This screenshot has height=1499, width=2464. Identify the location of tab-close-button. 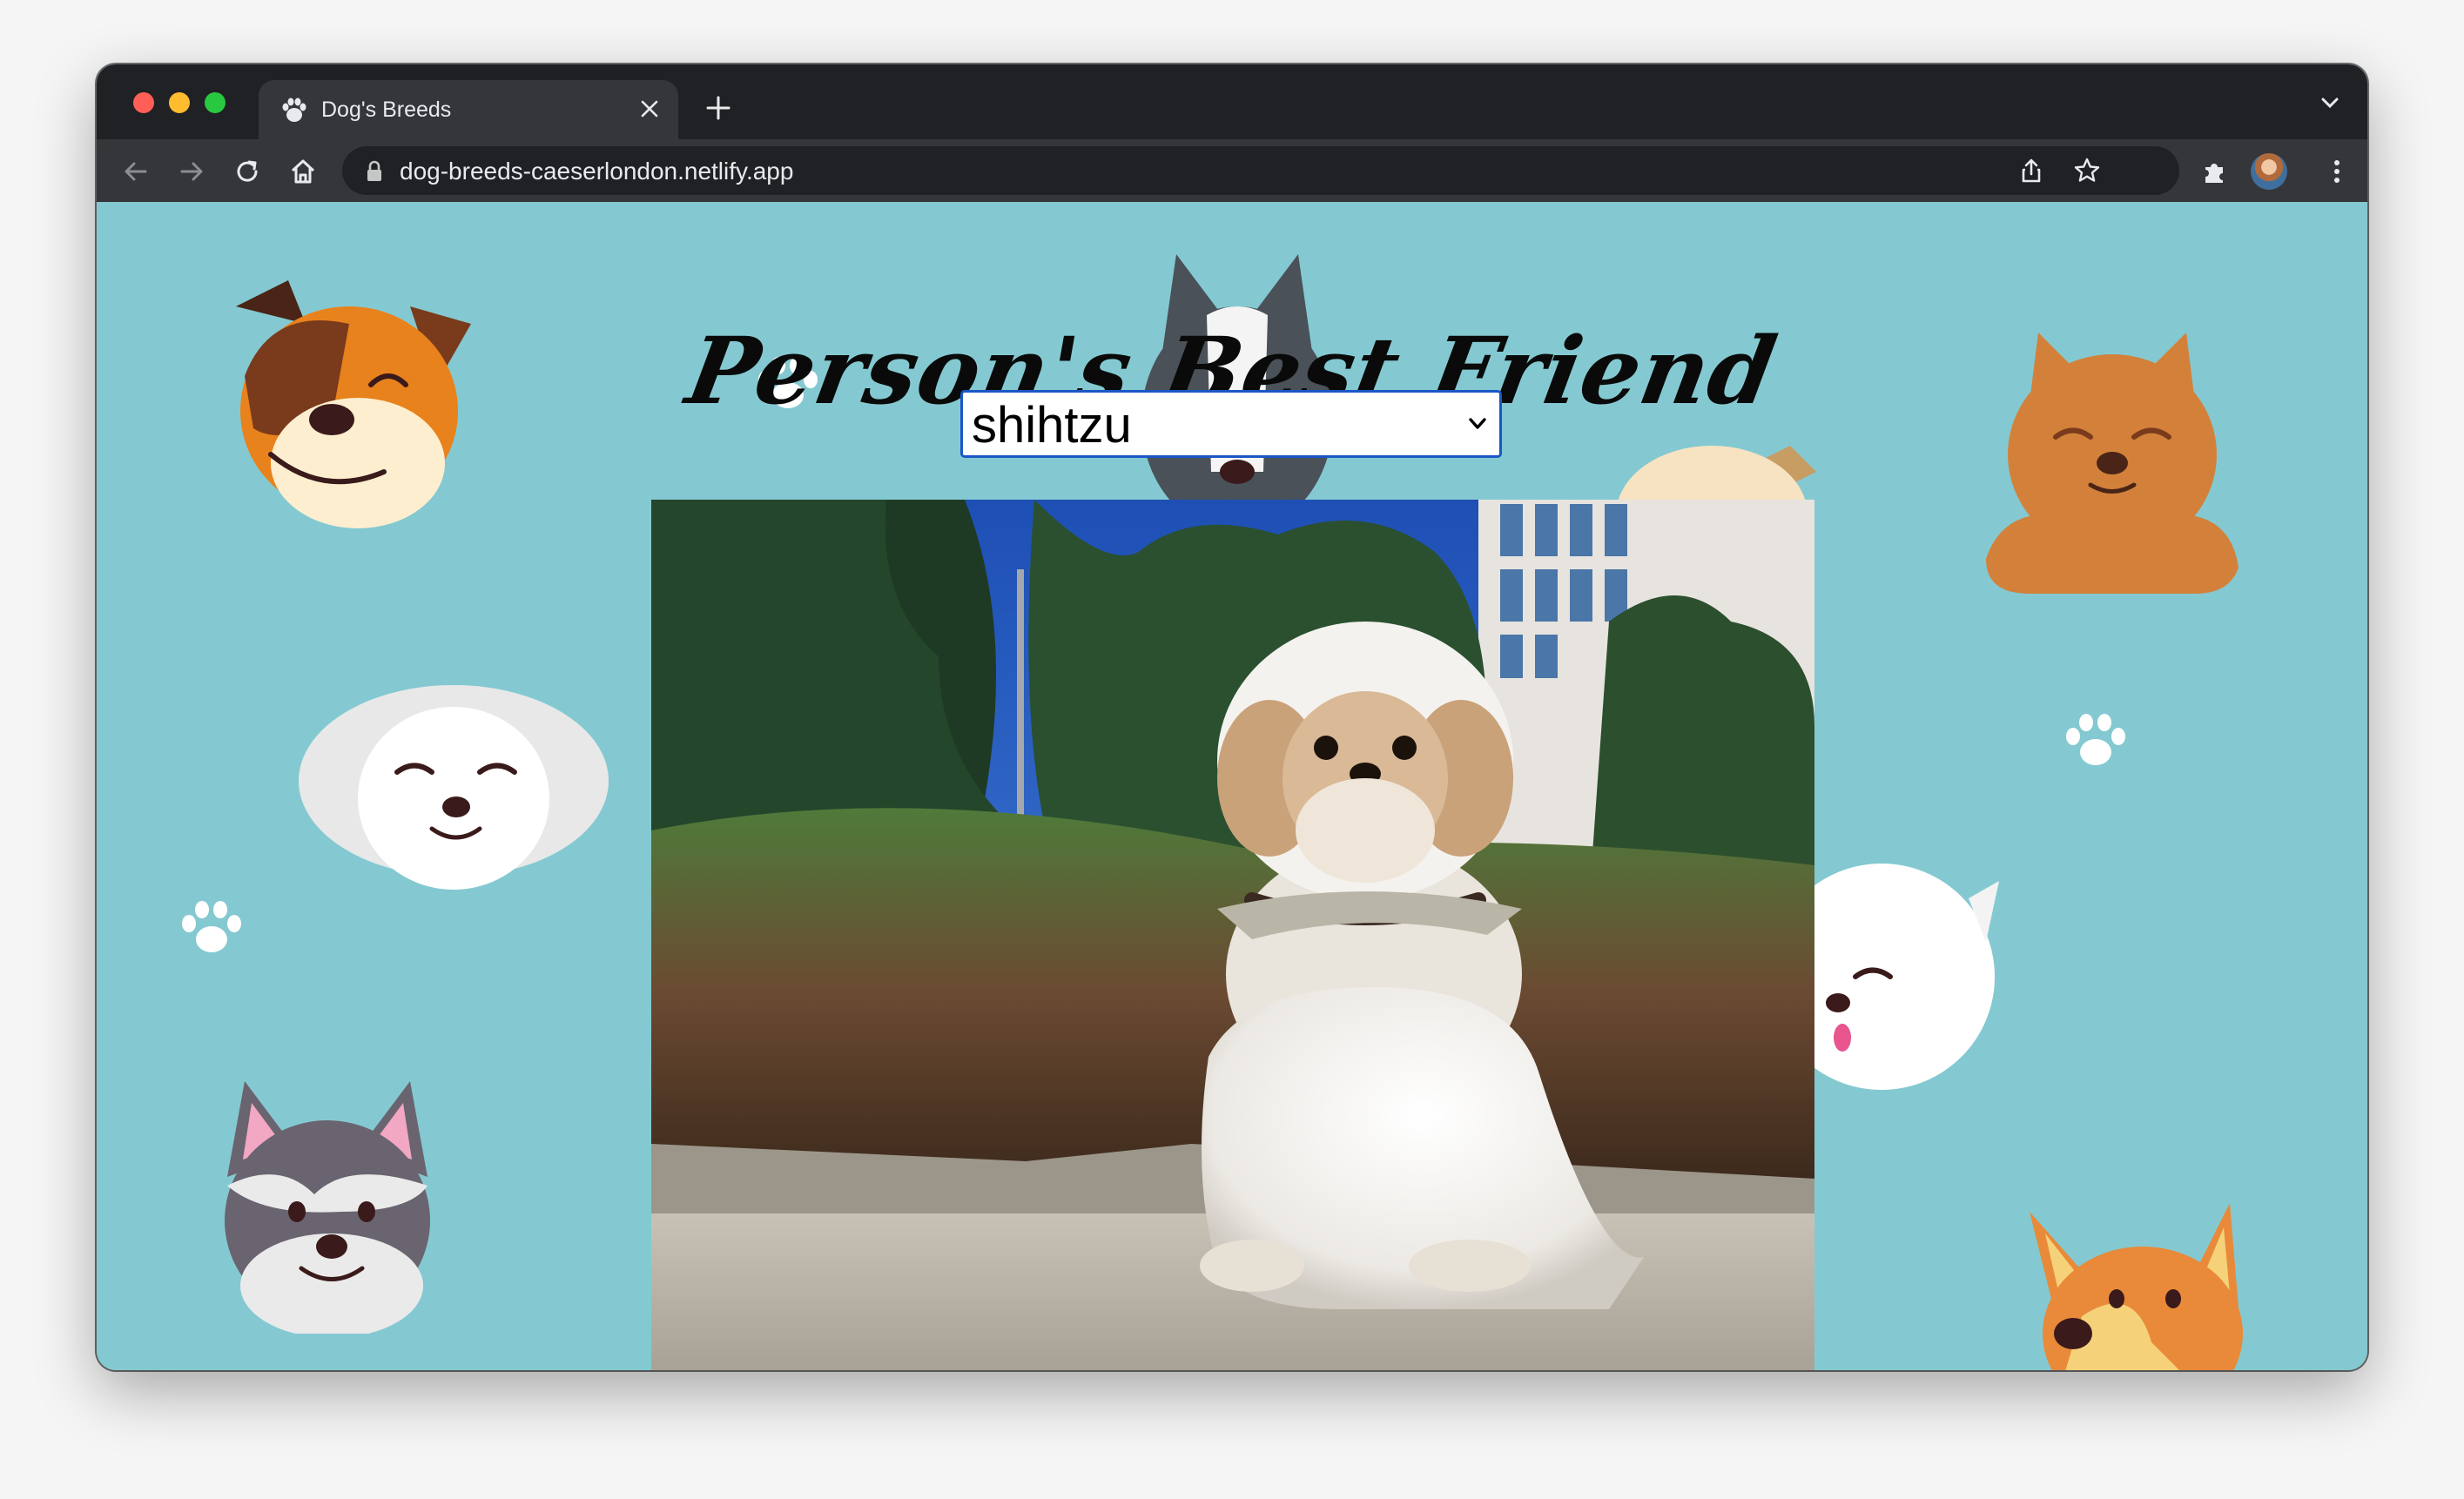
(649, 109).